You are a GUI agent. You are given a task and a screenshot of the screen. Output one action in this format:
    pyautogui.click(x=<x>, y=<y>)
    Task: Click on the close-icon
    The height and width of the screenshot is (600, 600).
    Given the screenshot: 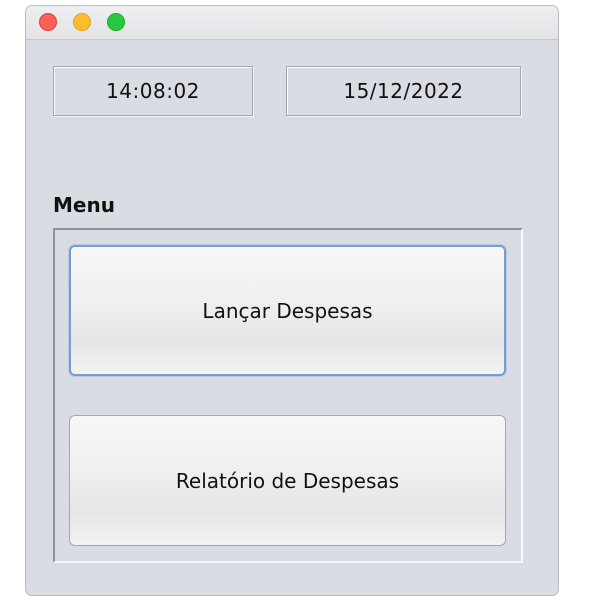 What is the action you would take?
    pyautogui.click(x=48, y=22)
    